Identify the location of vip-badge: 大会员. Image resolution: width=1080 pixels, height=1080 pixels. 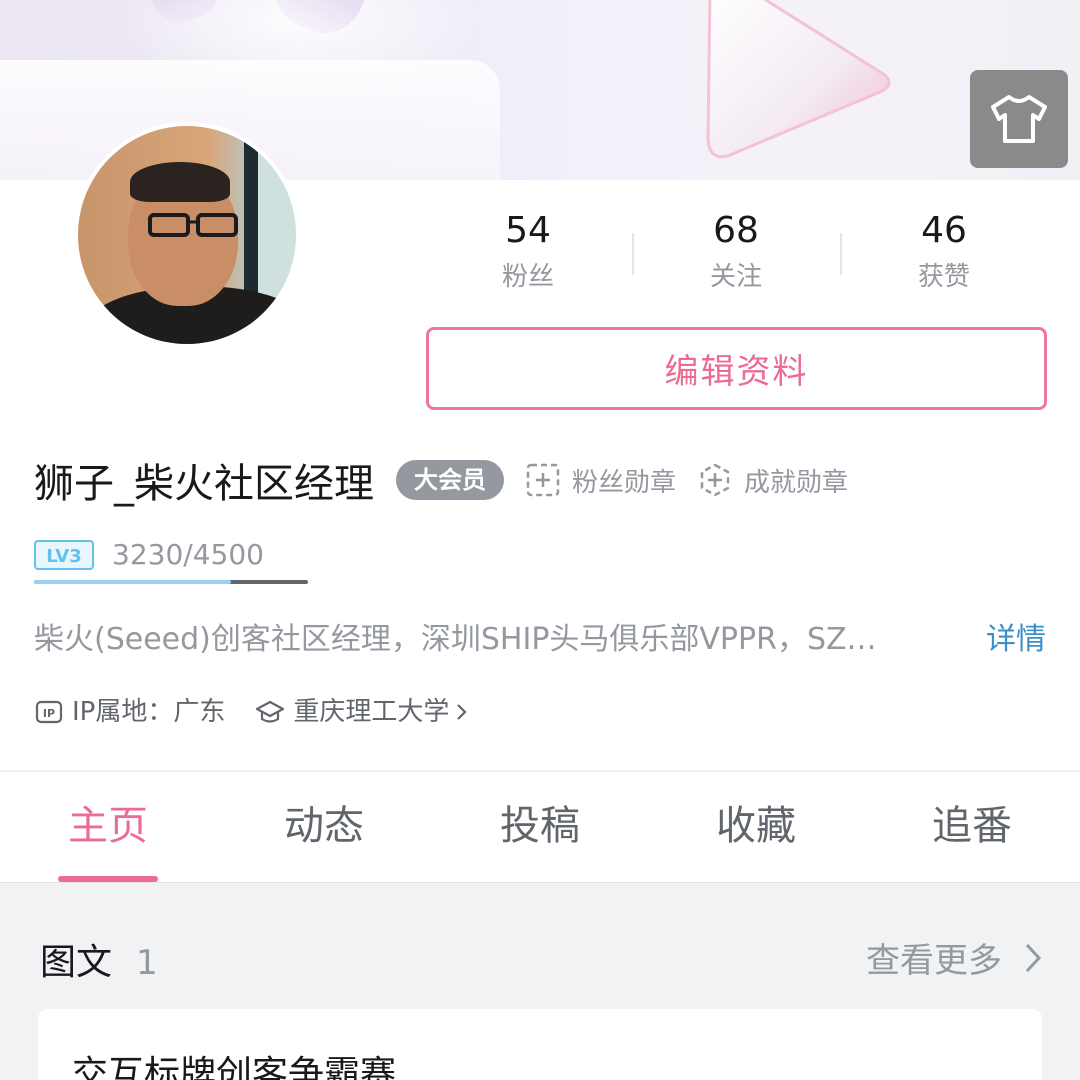
(450, 480).